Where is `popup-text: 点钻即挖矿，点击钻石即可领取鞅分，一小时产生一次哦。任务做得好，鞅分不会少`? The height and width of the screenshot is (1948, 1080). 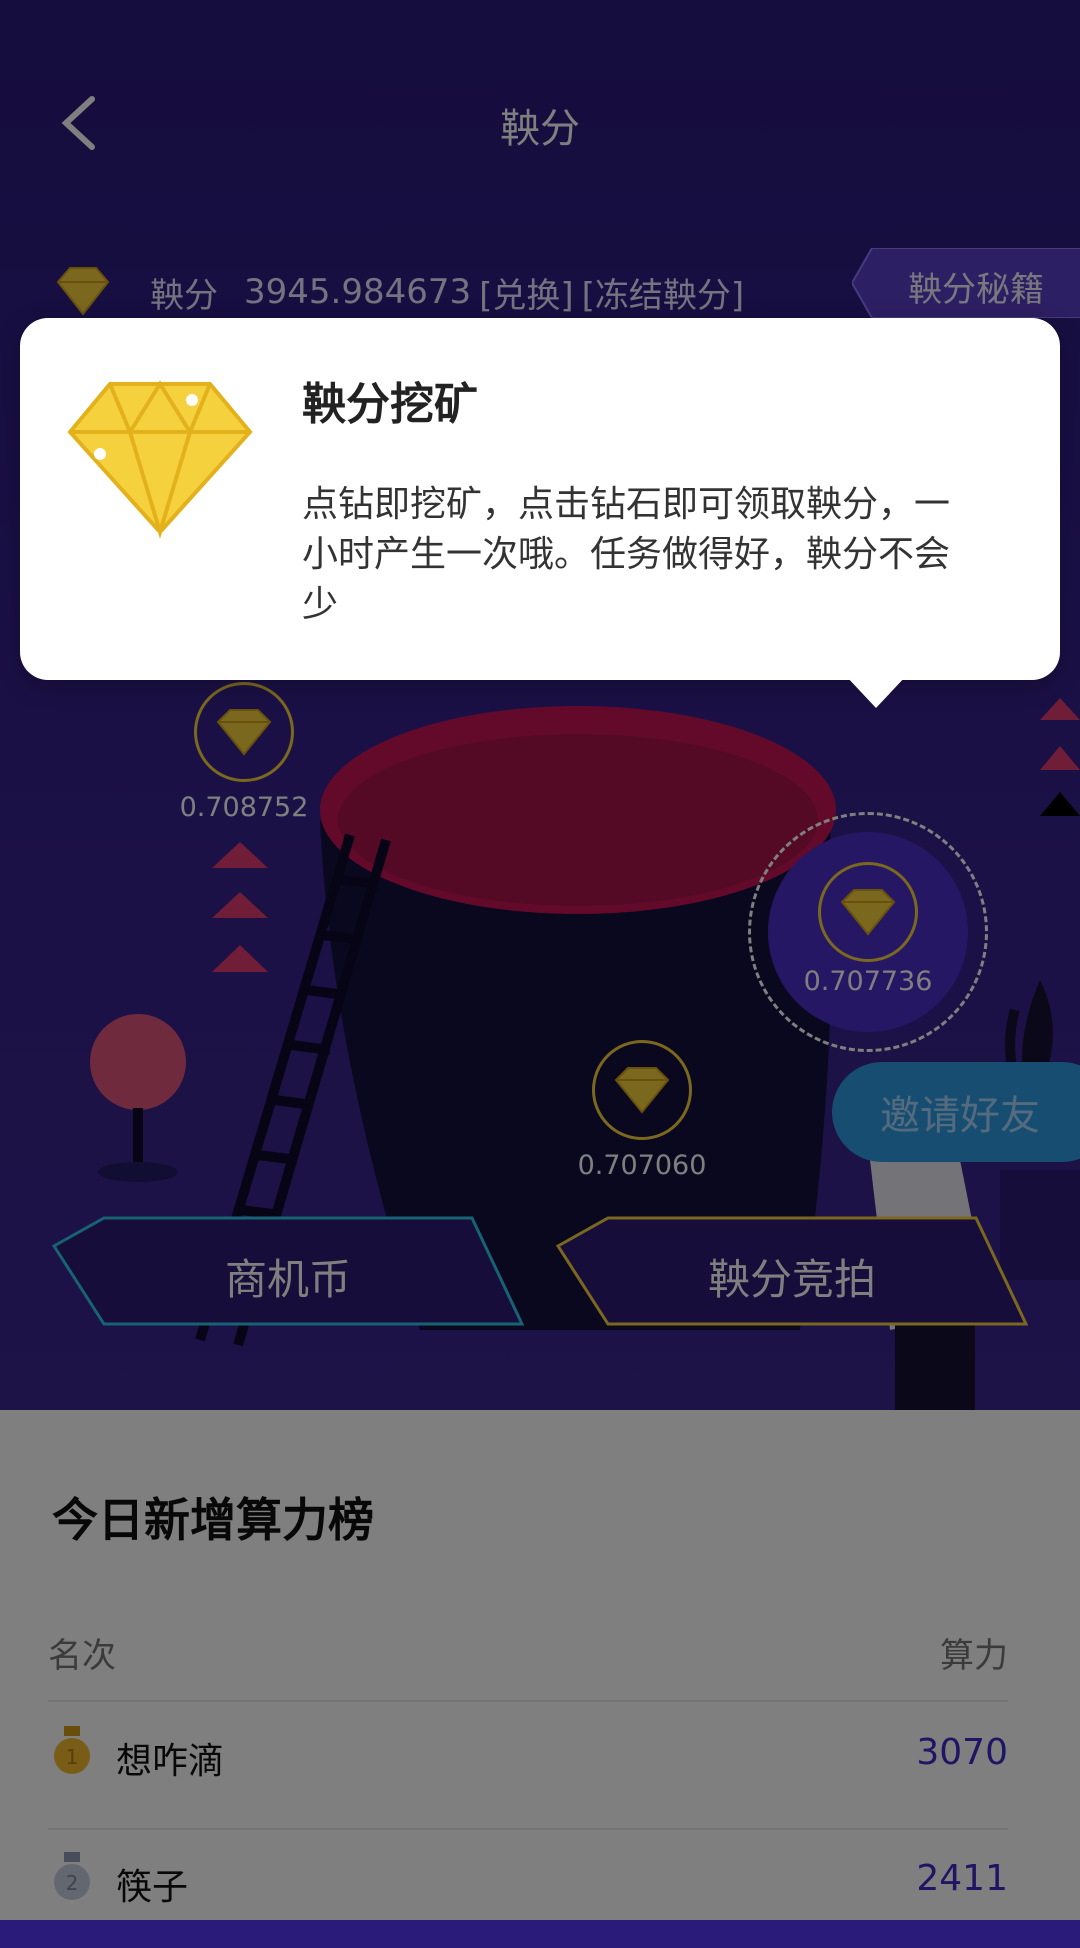 popup-text: 点钻即挖矿，点击钻石即可领取鞅分，一小时产生一次哦。任务做得好，鞅分不会少 is located at coordinates (626, 554).